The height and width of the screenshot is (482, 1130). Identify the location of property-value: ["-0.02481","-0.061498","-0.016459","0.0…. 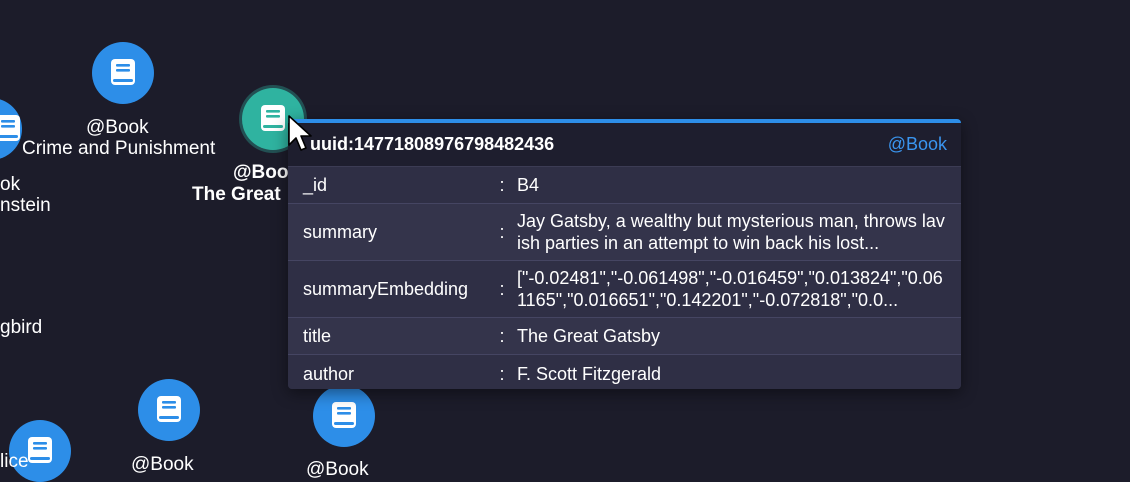
(730, 289).